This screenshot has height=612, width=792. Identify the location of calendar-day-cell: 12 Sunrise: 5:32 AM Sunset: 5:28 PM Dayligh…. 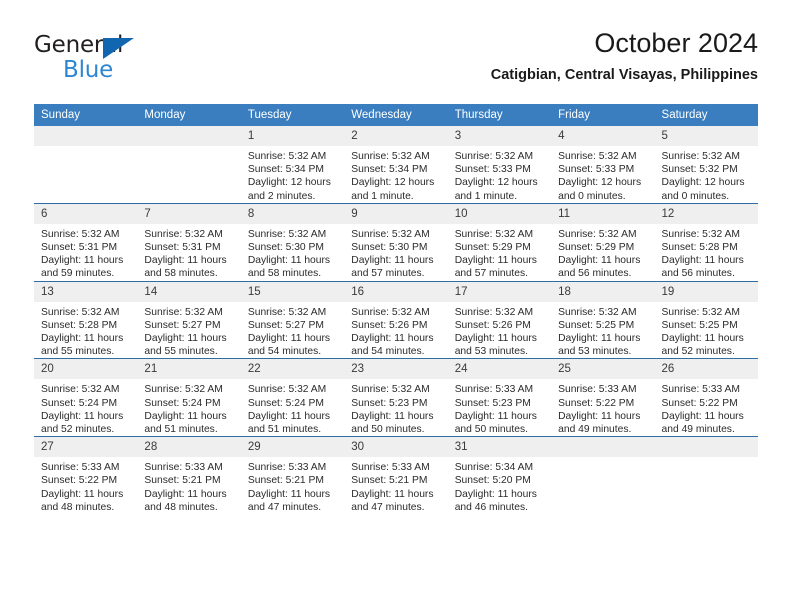
(706, 242).